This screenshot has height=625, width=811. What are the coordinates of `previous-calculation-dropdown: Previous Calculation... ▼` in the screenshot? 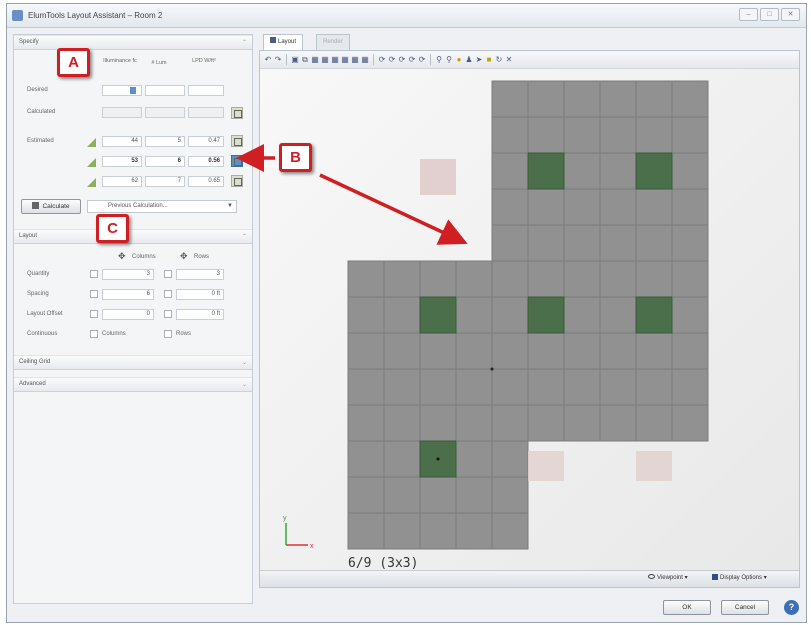 It's located at (162, 206).